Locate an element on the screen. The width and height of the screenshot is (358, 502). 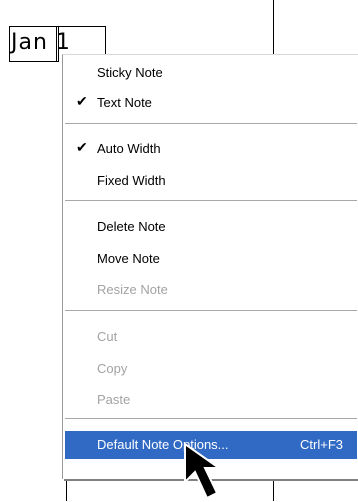
menu-item-label: Auto Width is located at coordinates (129, 148).